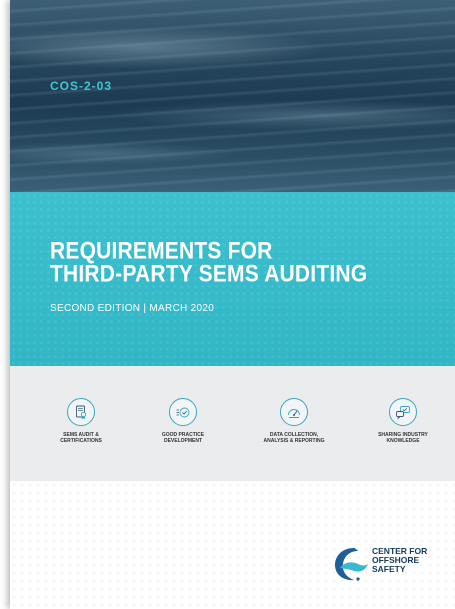 This screenshot has height=609, width=455. What do you see at coordinates (209, 274) in the screenshot?
I see `title-line-2: THIRD-PARTY SEMS AUDITING` at bounding box center [209, 274].